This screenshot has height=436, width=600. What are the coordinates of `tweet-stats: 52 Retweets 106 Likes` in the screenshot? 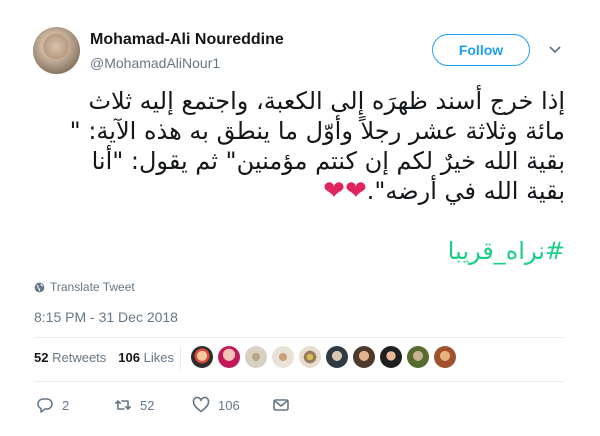 It's located at (104, 357).